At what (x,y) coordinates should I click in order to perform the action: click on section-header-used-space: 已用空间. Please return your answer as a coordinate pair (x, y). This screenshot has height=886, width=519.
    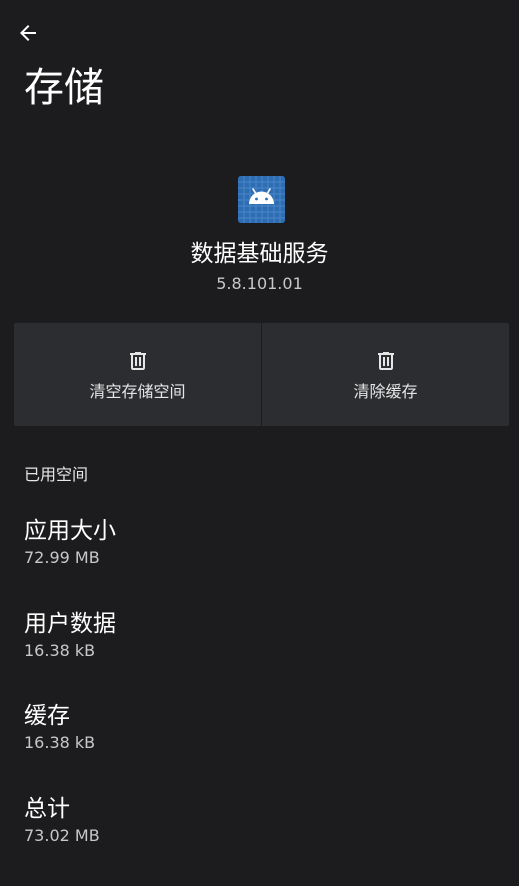
    Looking at the image, I should click on (56, 474).